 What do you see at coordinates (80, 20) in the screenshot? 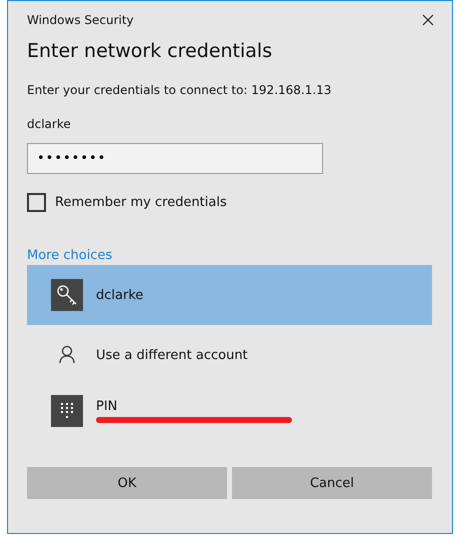
I see `window-title: Windows Security` at bounding box center [80, 20].